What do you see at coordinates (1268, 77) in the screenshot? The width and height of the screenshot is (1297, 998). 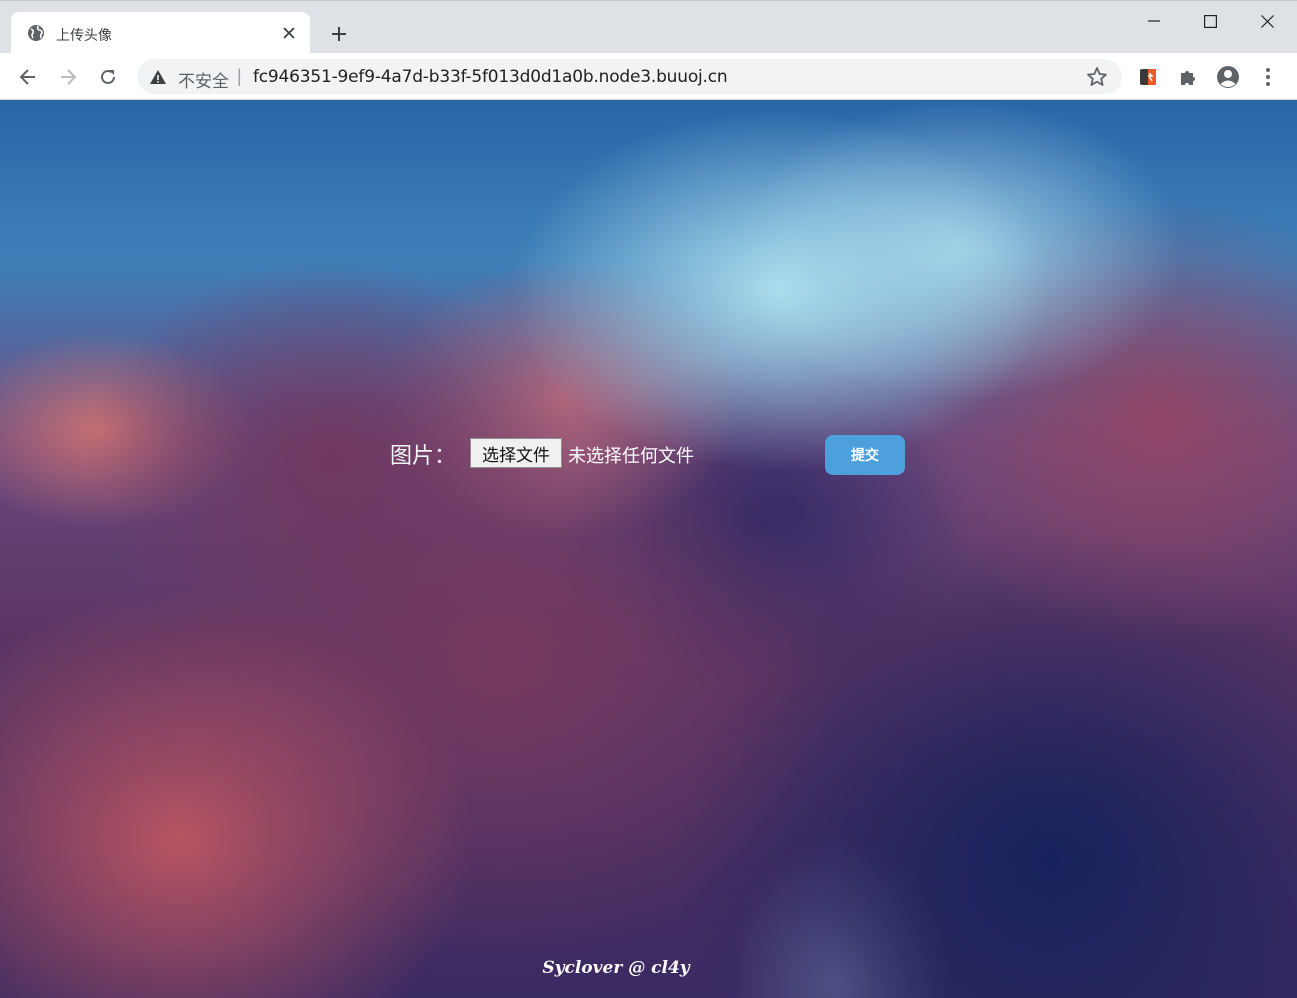 I see `kebab-menu-icon` at bounding box center [1268, 77].